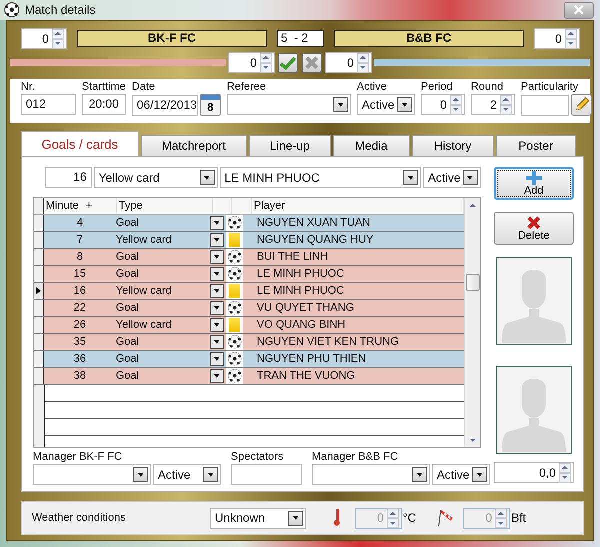 The width and height of the screenshot is (600, 547). What do you see at coordinates (312, 359) in the screenshot?
I see `table-cell-text: NGUYEN PHU THIEN` at bounding box center [312, 359].